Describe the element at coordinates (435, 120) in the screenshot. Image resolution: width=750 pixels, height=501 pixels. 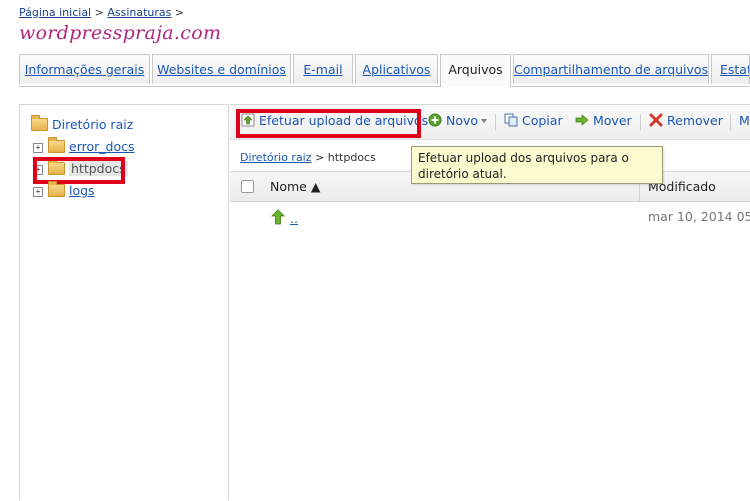
I see `plus-circle-icon` at that location.